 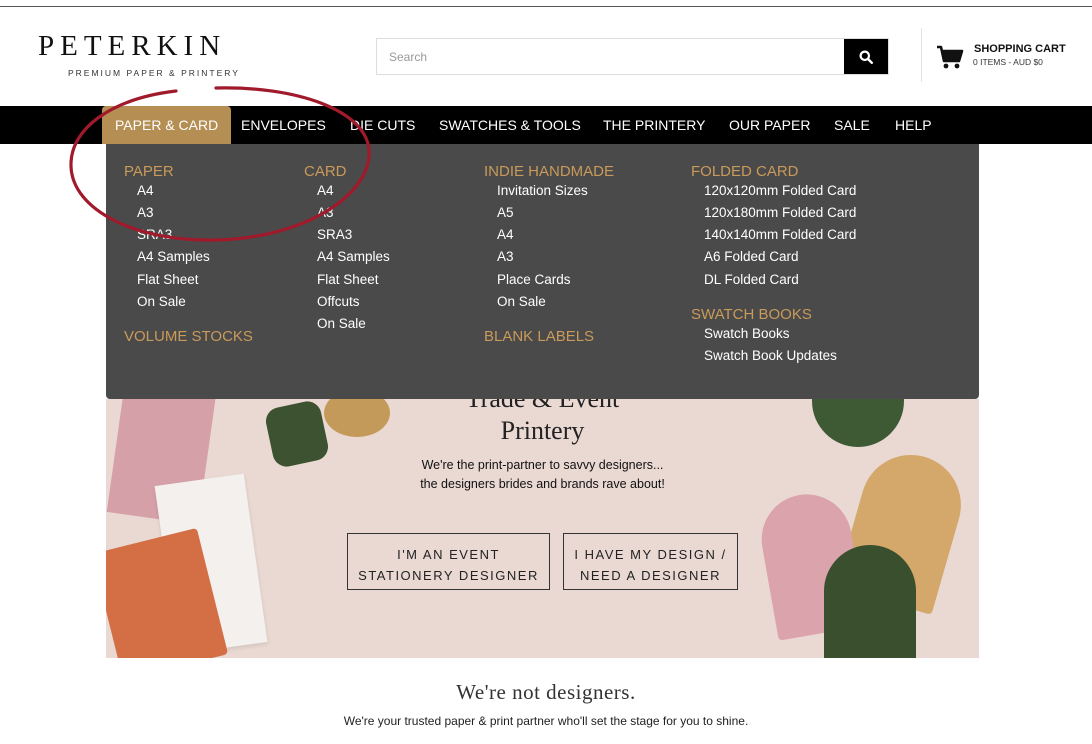 What do you see at coordinates (780, 234) in the screenshot?
I see `menu-link-folded-140x140: 140x140mm Folded Card` at bounding box center [780, 234].